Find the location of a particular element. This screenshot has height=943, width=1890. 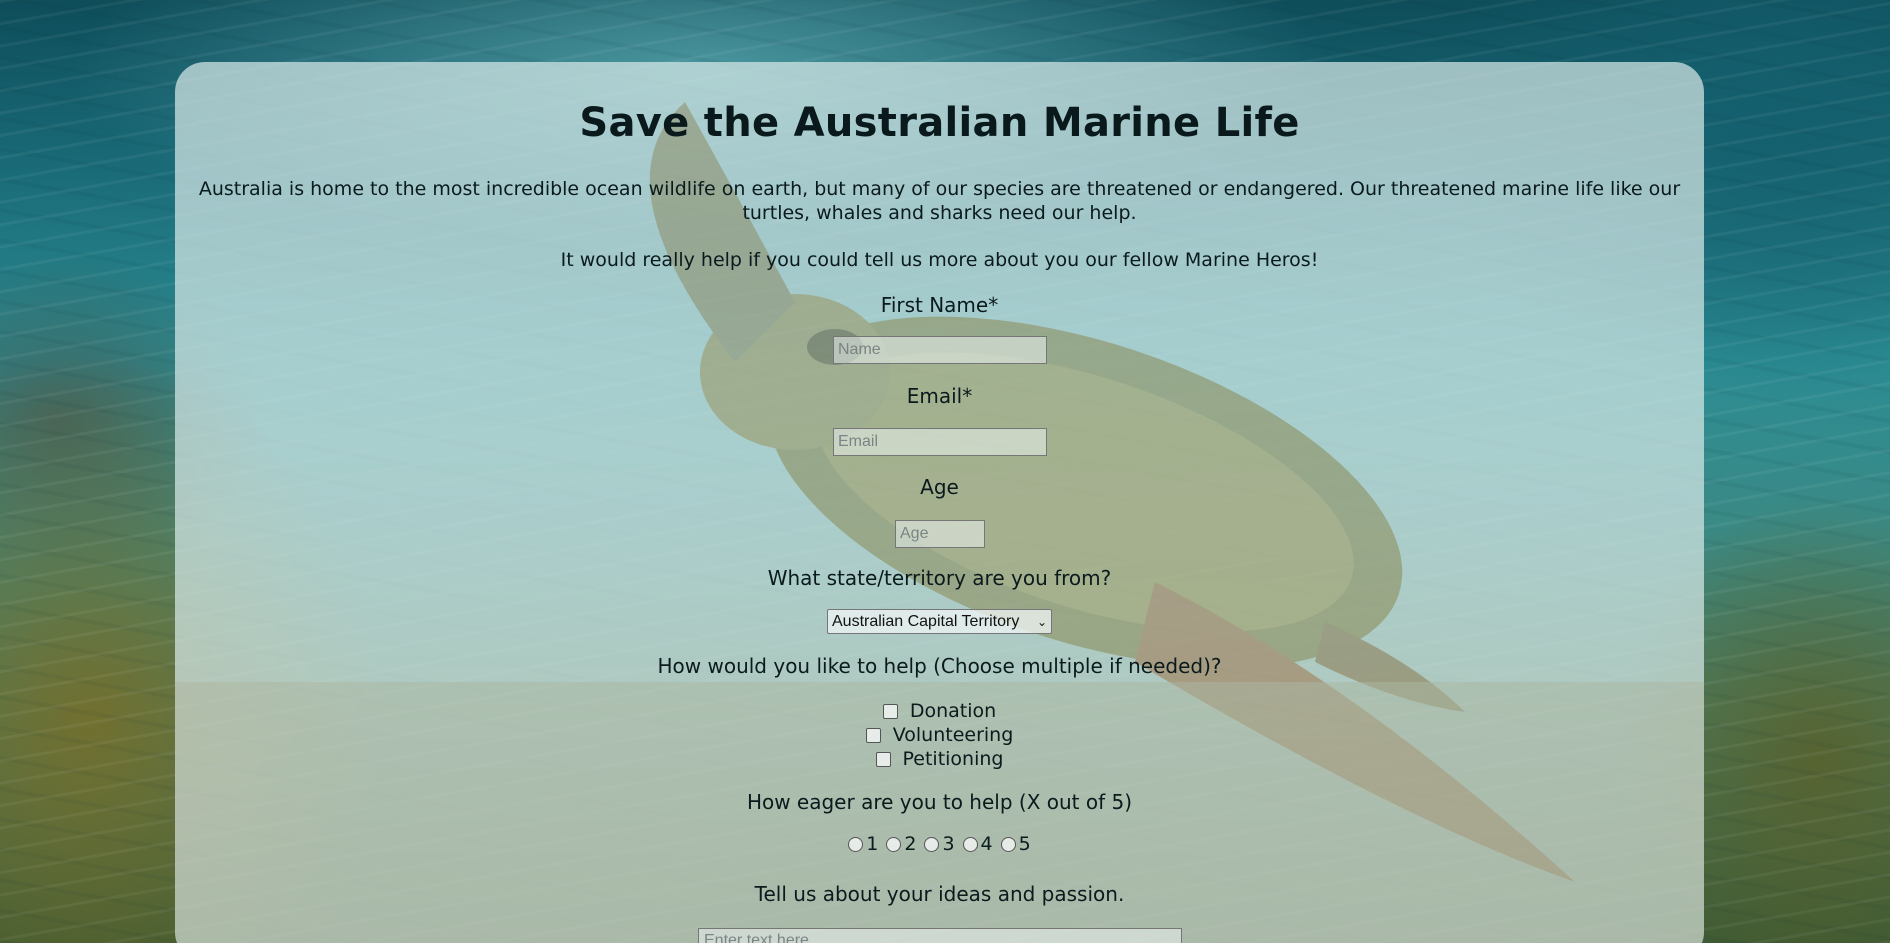

help-option-volunteering: Volunteering is located at coordinates (939, 735).